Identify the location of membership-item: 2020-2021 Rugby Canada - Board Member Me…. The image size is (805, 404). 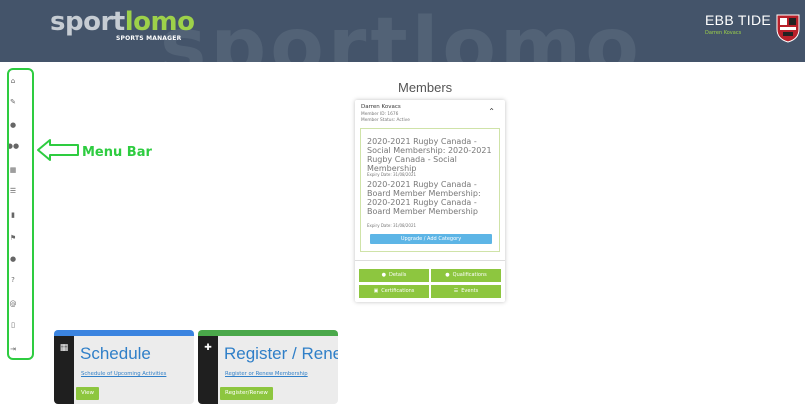
(424, 198).